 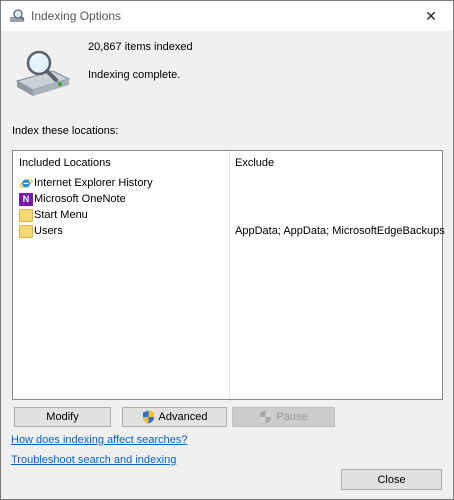 I want to click on advanced-button: Advanced, so click(x=174, y=417).